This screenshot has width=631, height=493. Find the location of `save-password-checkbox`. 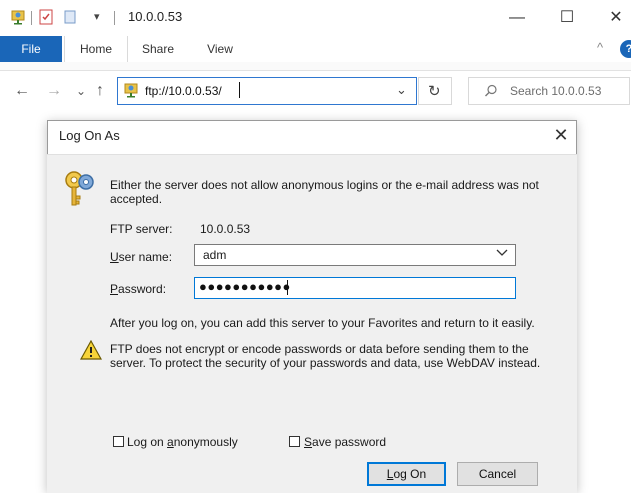

save-password-checkbox is located at coordinates (294, 441).